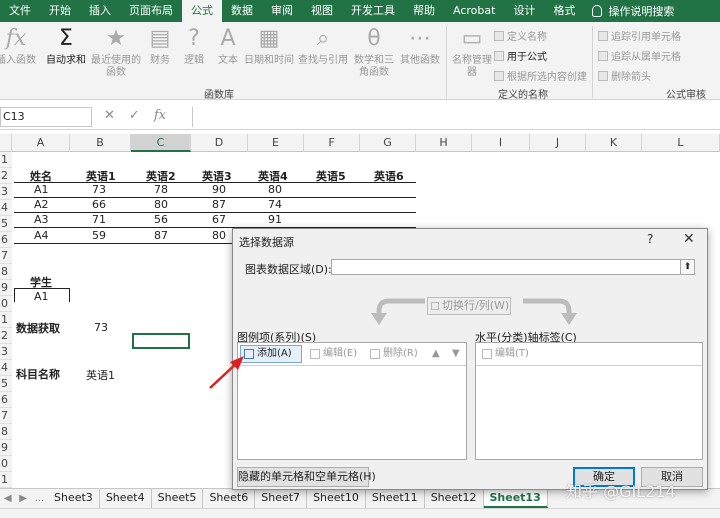 The image size is (720, 518). I want to click on column-header-k: K, so click(614, 143).